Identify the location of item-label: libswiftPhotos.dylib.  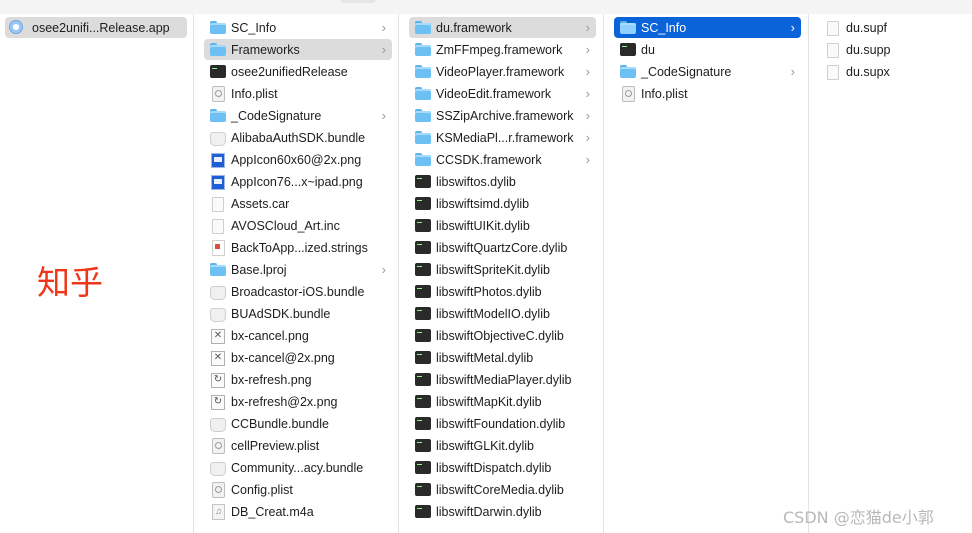
(489, 292).